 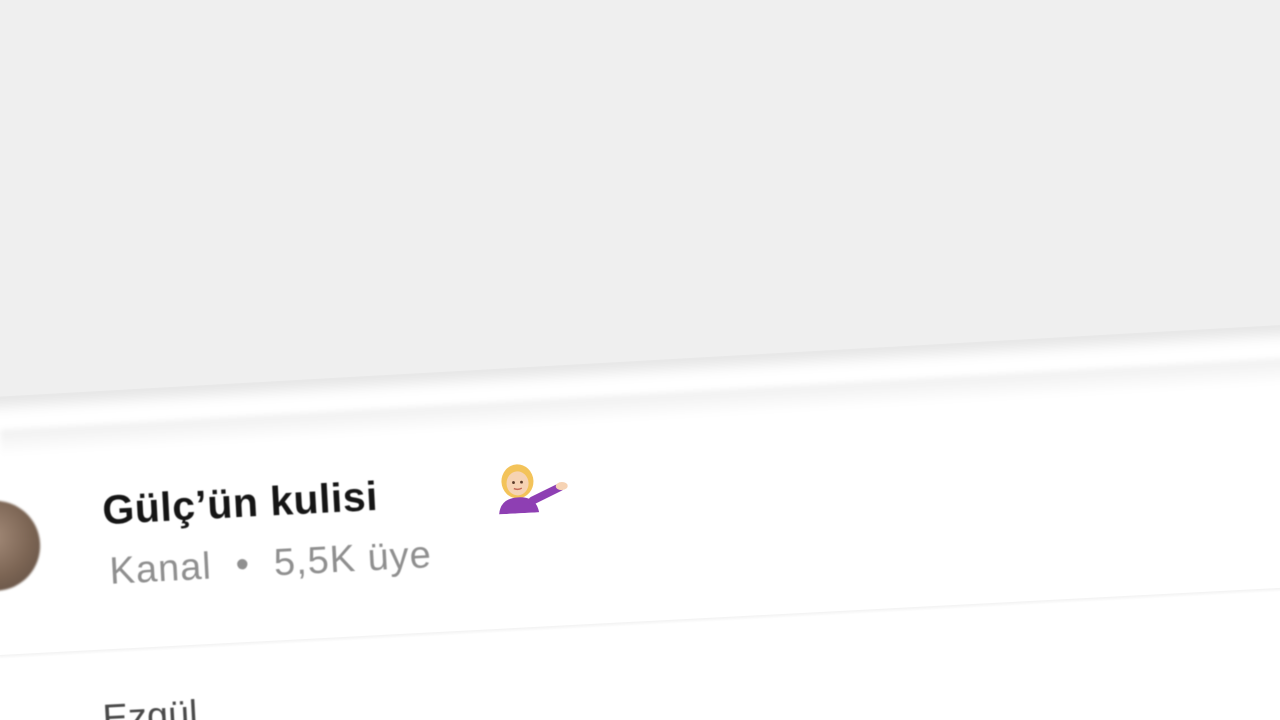 I want to click on channel-subtitle: Kanal • 5,5K üye, so click(x=271, y=564).